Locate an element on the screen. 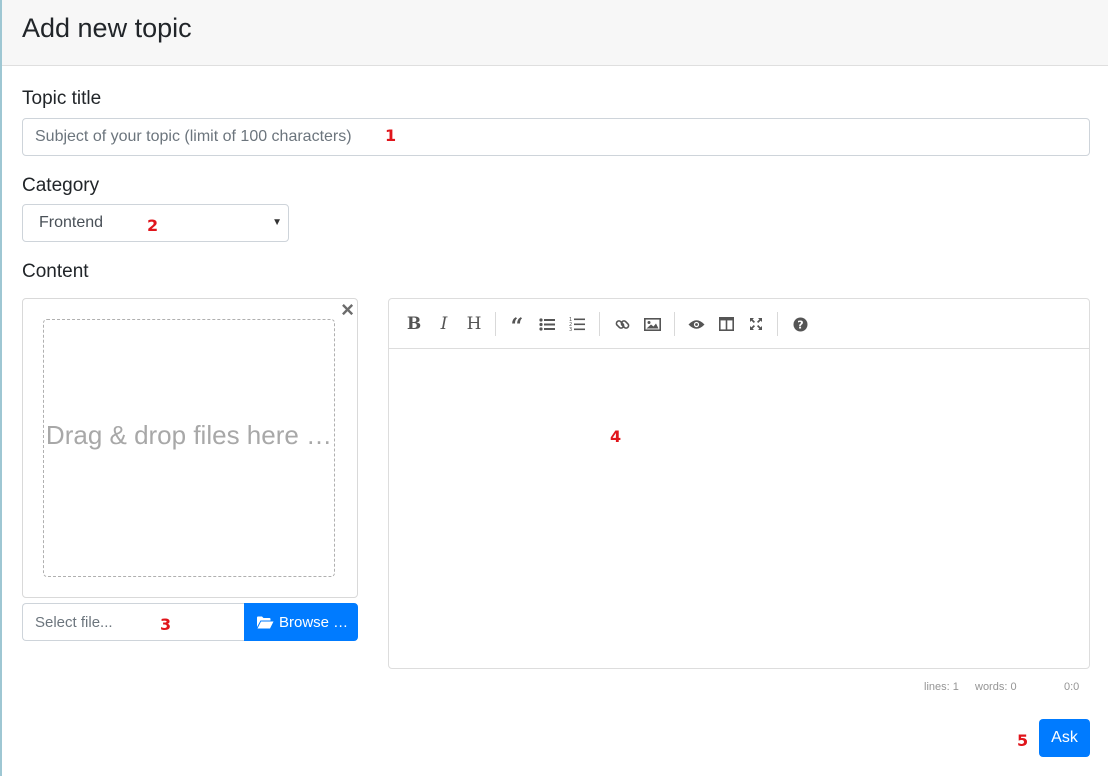 The height and width of the screenshot is (776, 1108). annotation-marker-3: 3 is located at coordinates (166, 624).